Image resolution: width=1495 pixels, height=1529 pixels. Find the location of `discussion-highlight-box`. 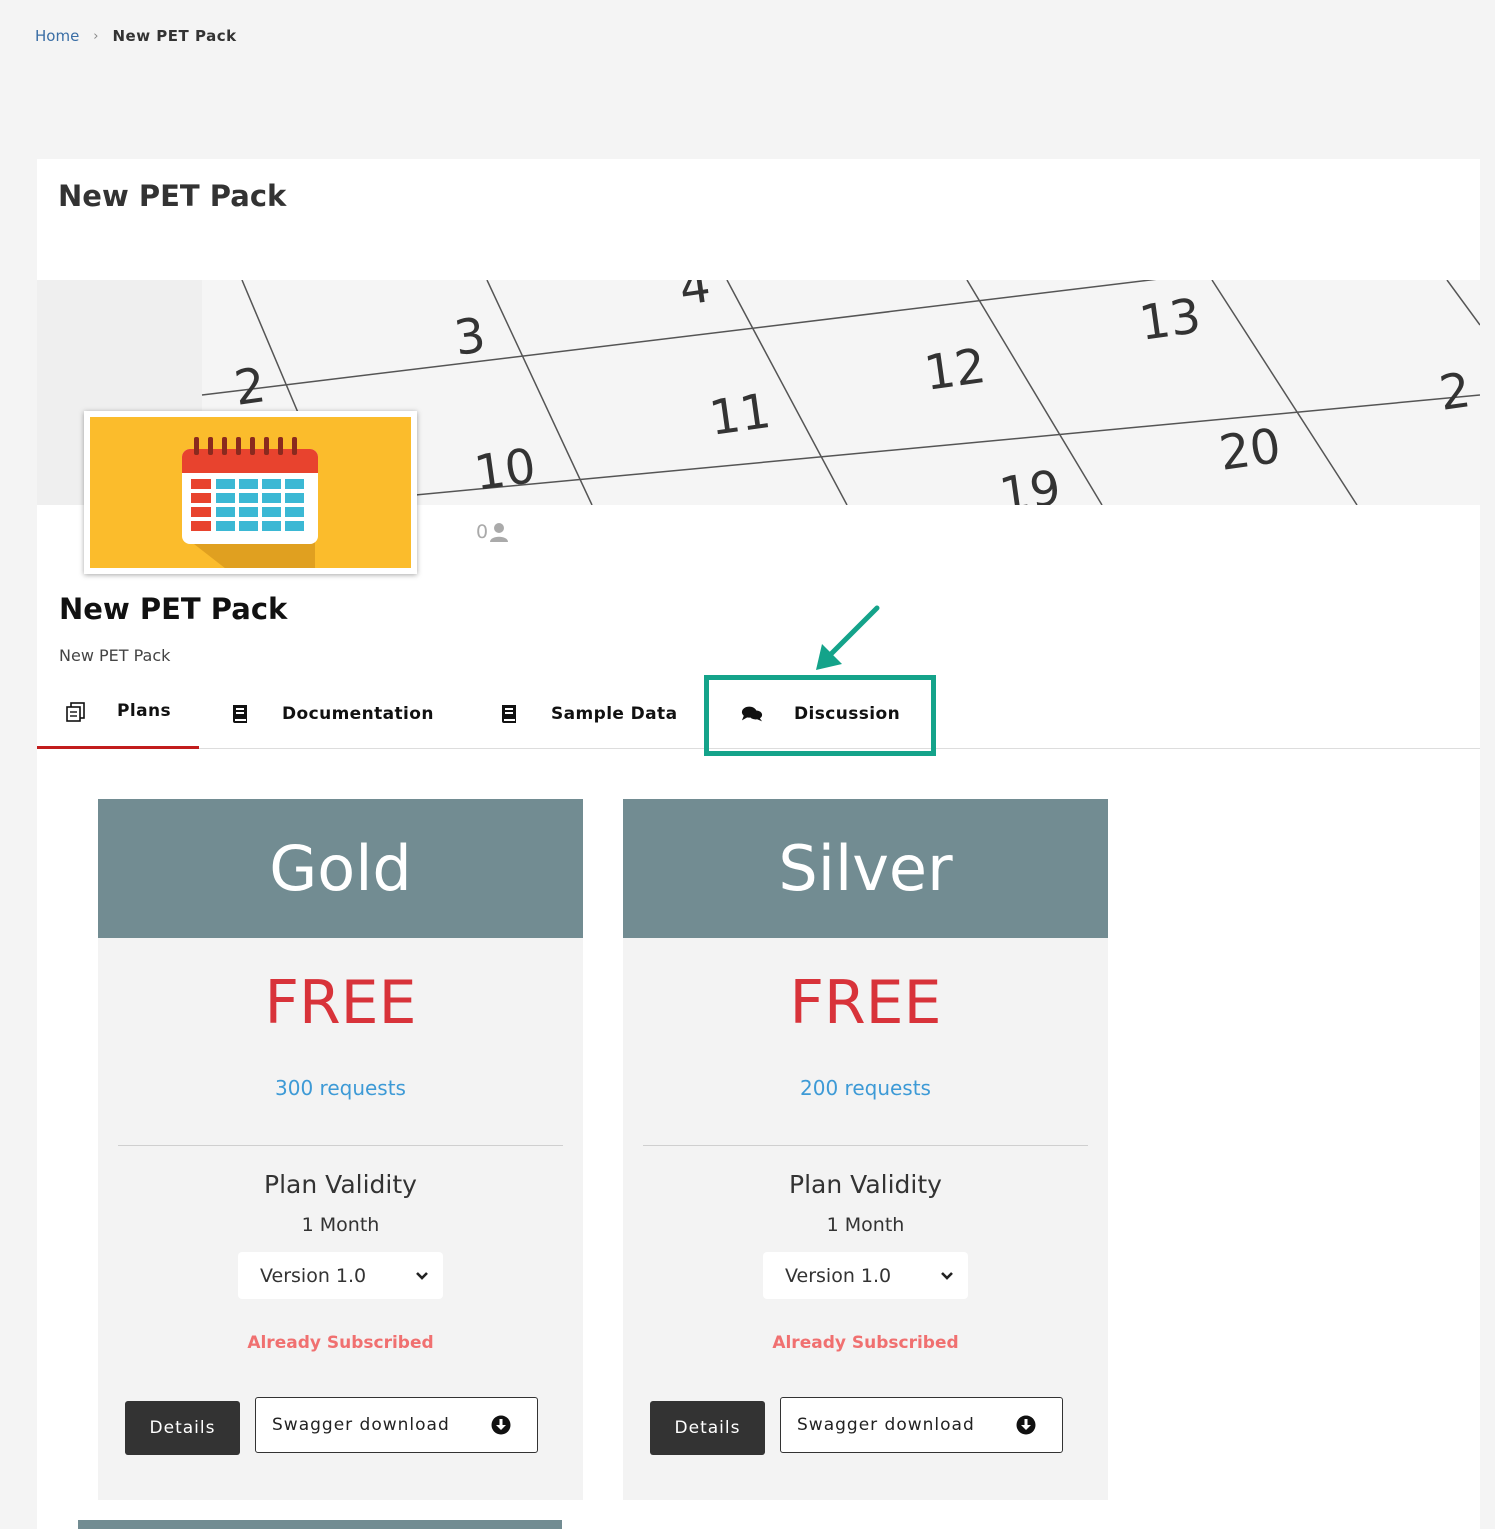

discussion-highlight-box is located at coordinates (820, 715).